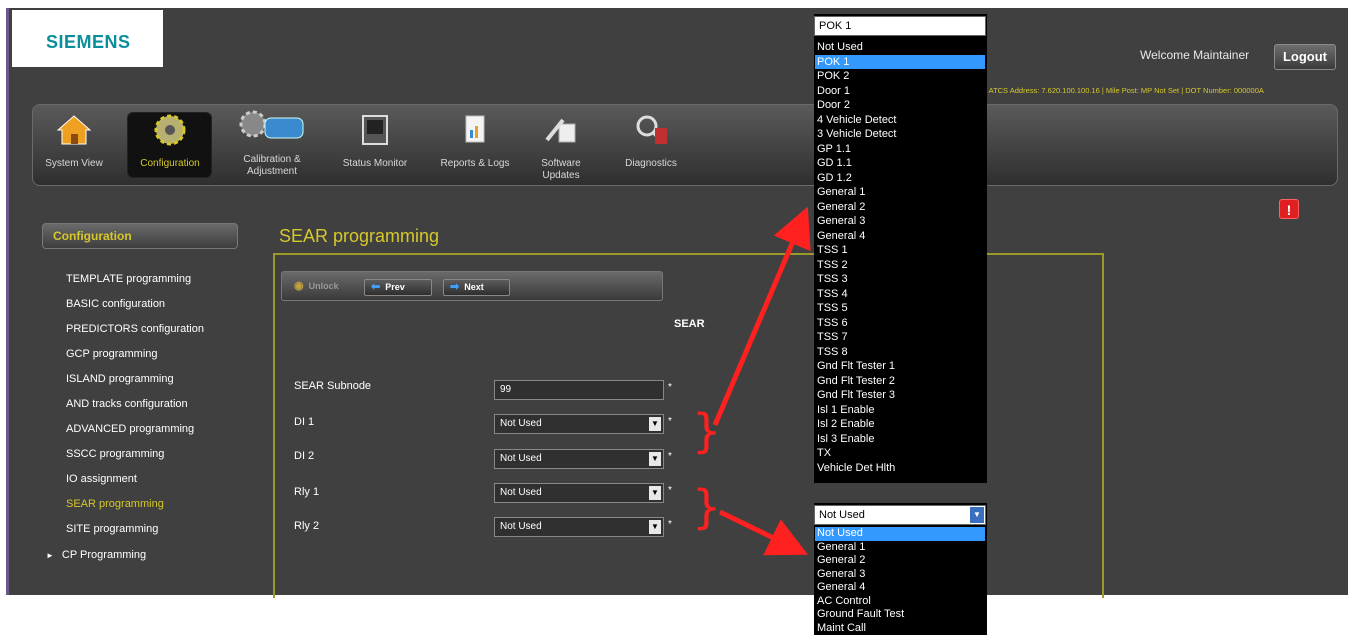 The height and width of the screenshot is (635, 1356). I want to click on dropdown-option: 4 Vehicle Detect, so click(900, 120).